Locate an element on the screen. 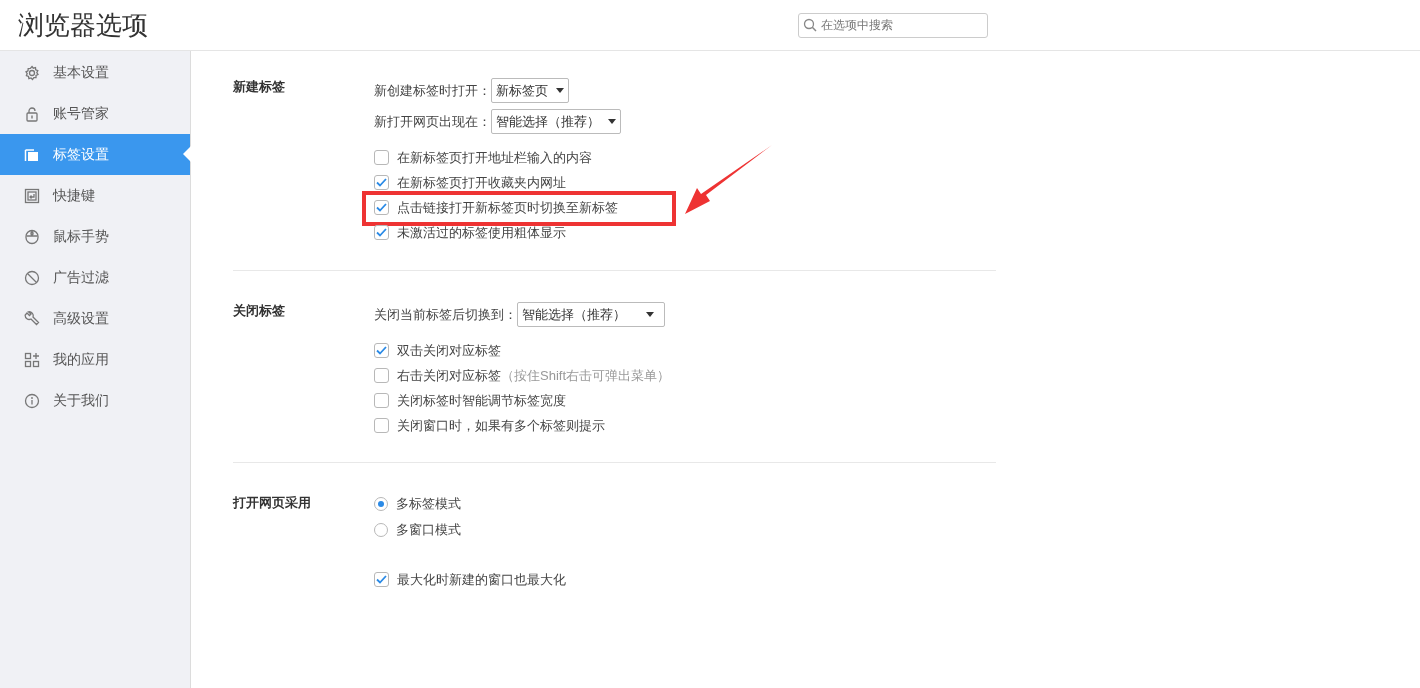 The width and height of the screenshot is (1420, 688). hint-text: （按住Shift右击可弹出菜单） is located at coordinates (585, 375).